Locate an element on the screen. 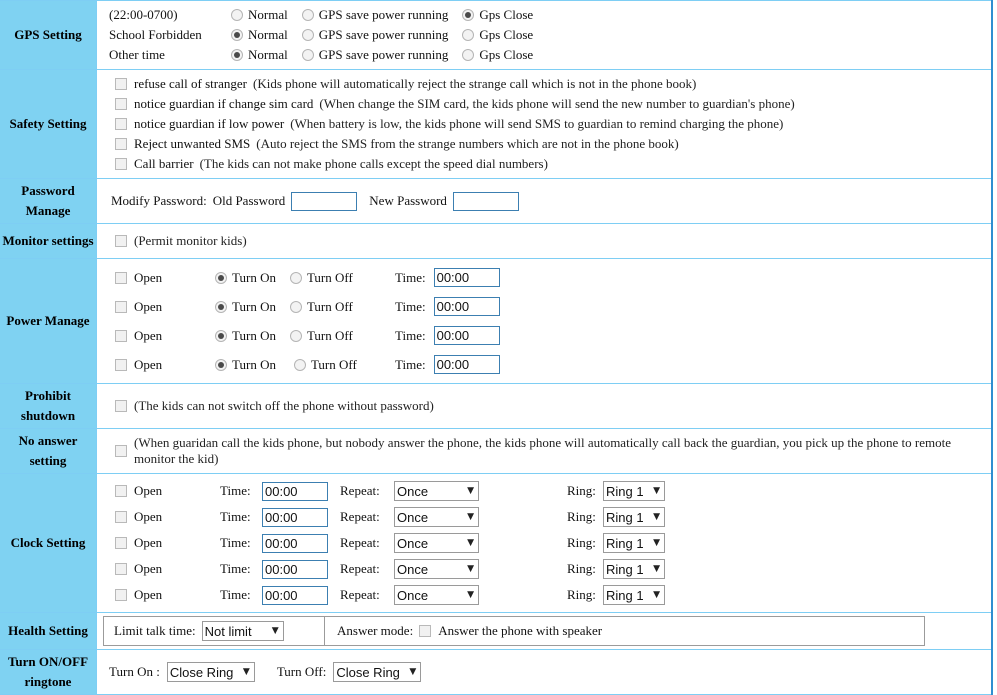 Image resolution: width=997 pixels, height=695 pixels. prohibit-checkbox is located at coordinates (121, 406).